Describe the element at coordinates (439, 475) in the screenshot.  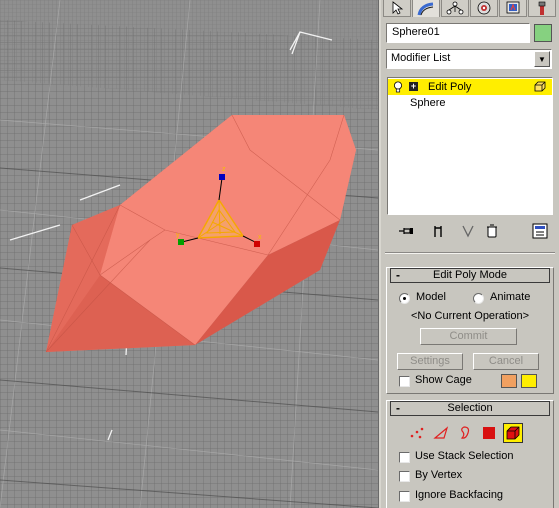
I see `by-vertex-label: By Vertex` at that location.